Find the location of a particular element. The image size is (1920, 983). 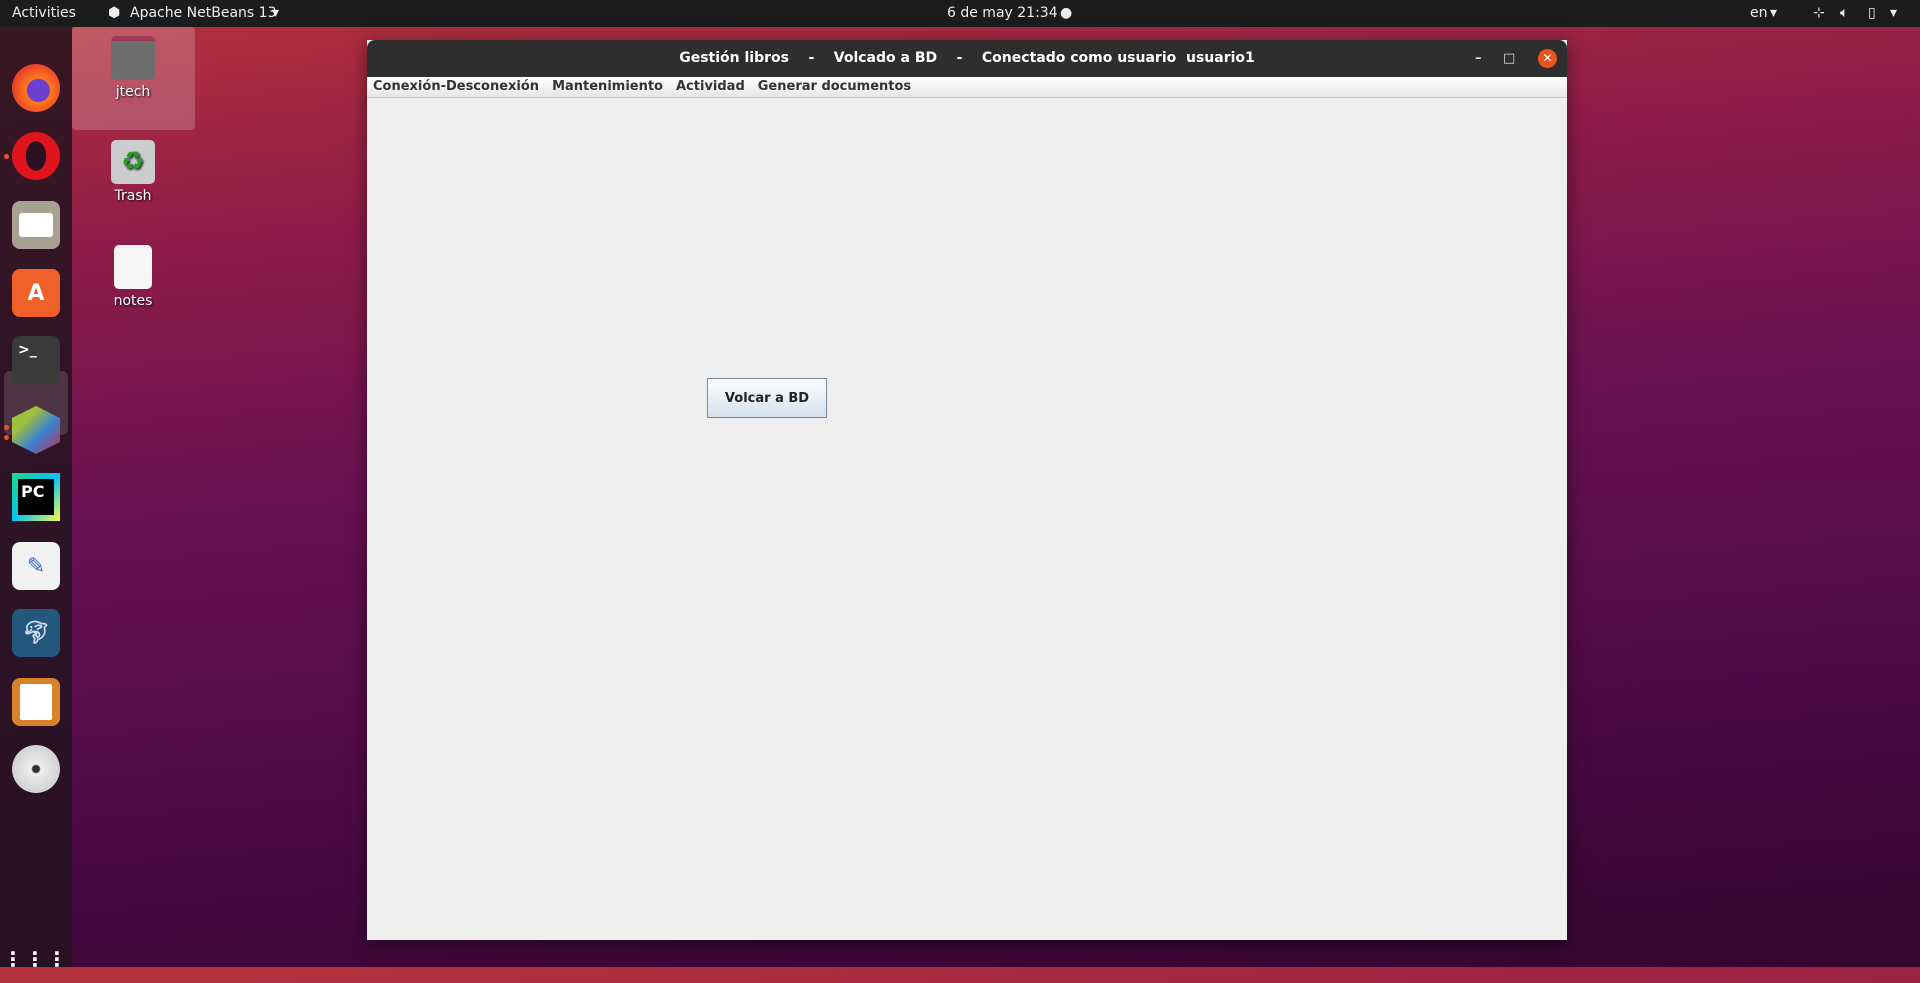

text-file-icon is located at coordinates (133, 267).